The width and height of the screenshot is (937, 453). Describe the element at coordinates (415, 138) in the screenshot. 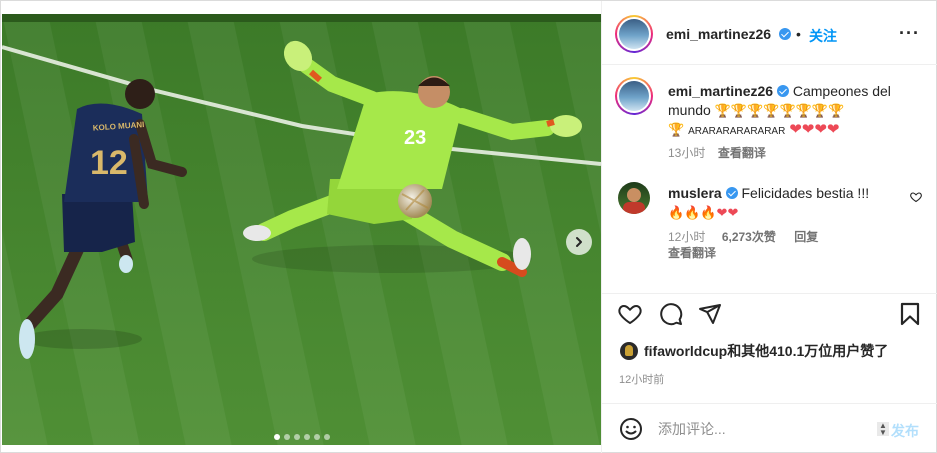

I see `keeper-jersey-number: 23` at that location.